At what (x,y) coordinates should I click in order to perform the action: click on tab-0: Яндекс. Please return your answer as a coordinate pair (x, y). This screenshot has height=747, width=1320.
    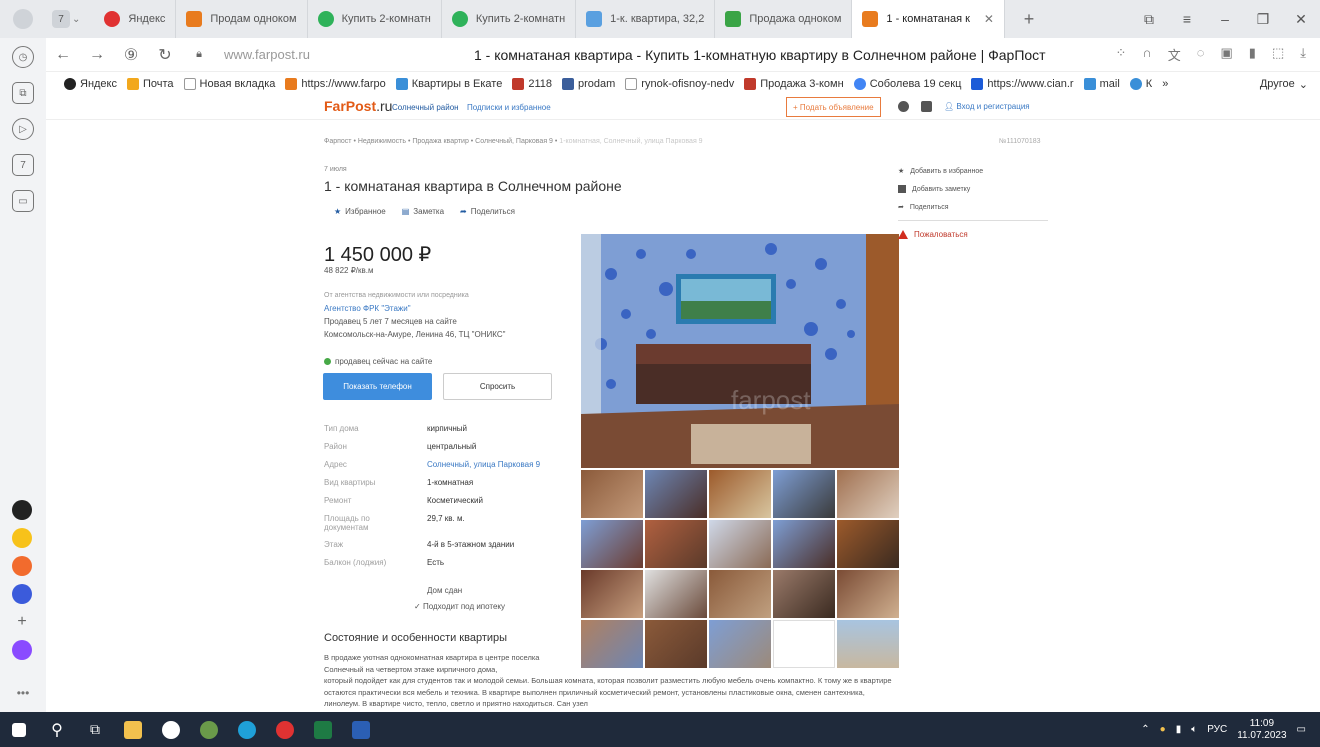
    Looking at the image, I should click on (135, 19).